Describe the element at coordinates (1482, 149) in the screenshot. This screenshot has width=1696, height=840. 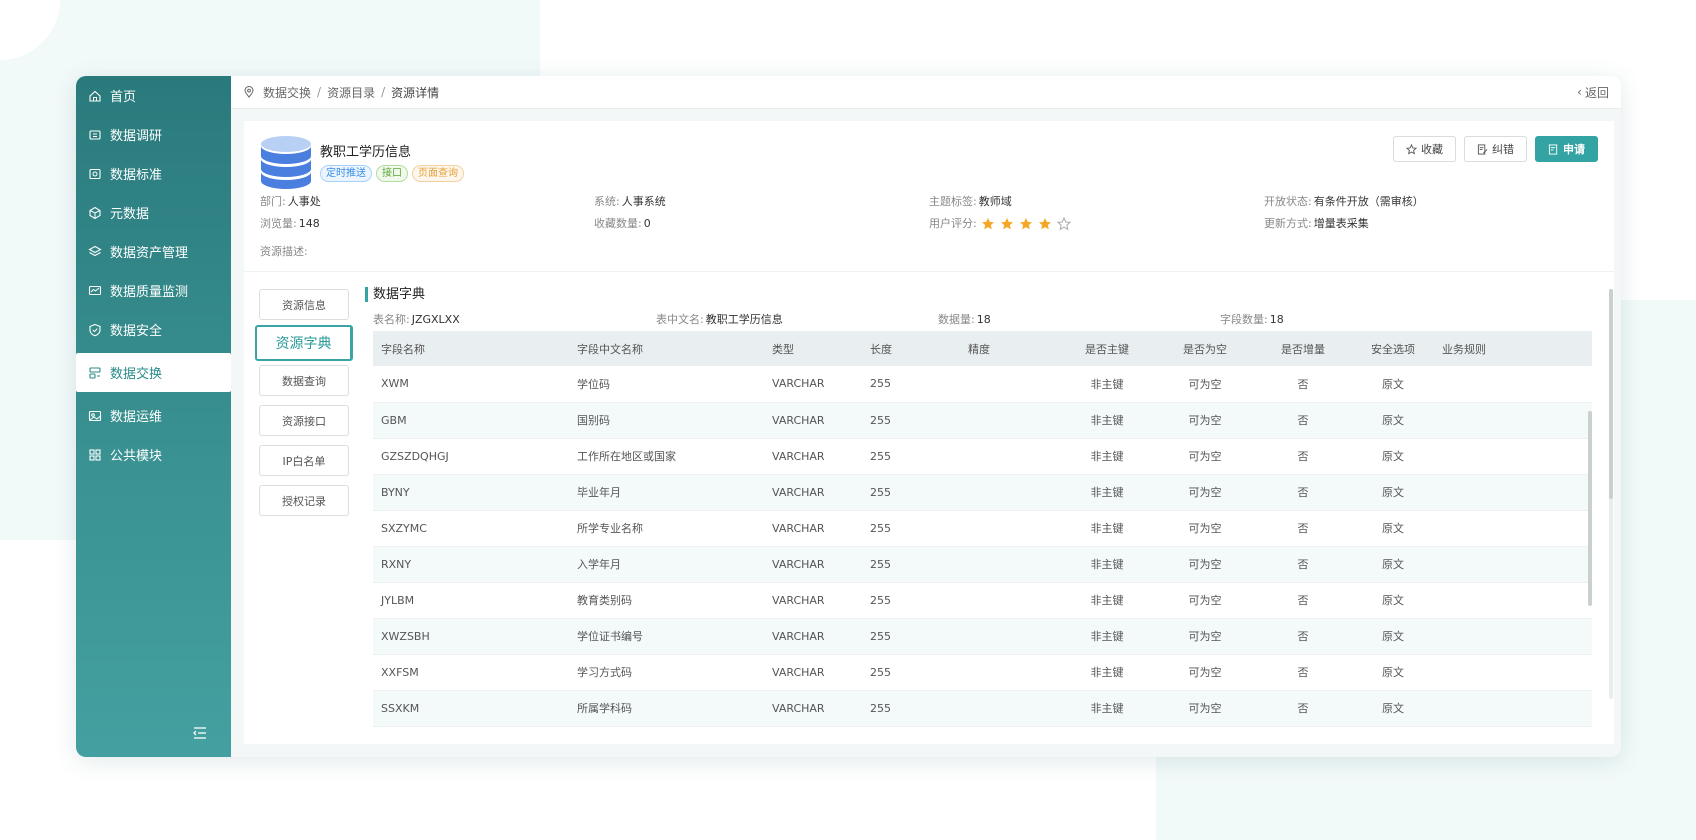
I see `edit-doc-icon` at that location.